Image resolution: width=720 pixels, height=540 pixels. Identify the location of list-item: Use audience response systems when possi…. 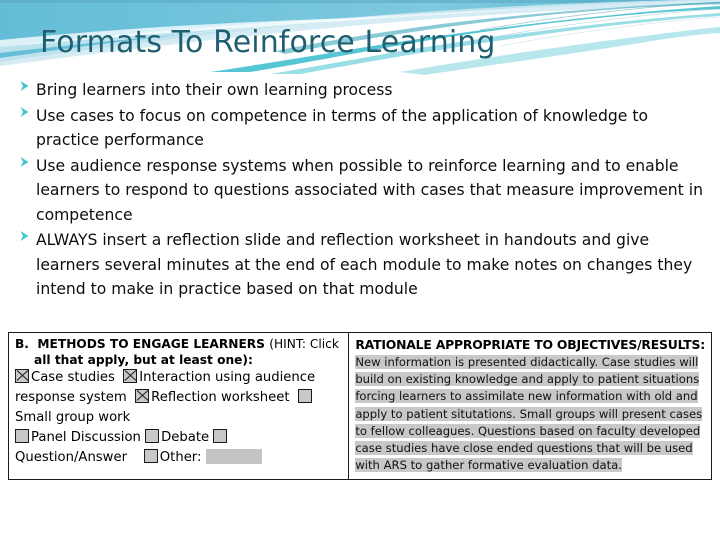
(363, 191).